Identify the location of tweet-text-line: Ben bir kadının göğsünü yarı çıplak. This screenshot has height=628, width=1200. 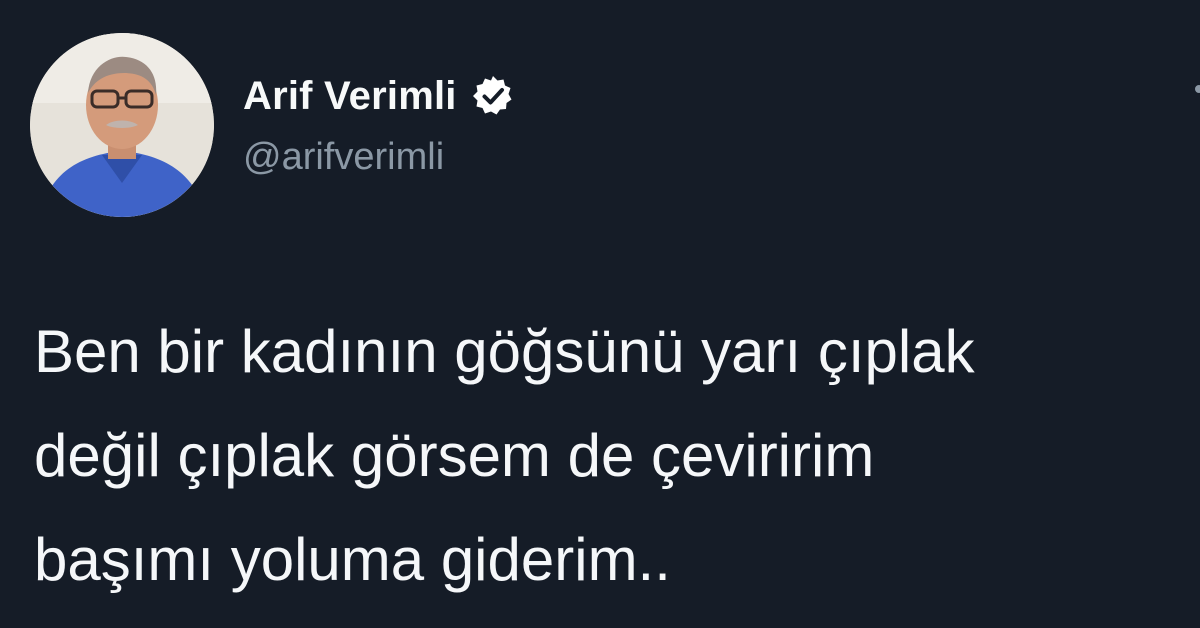
(504, 351).